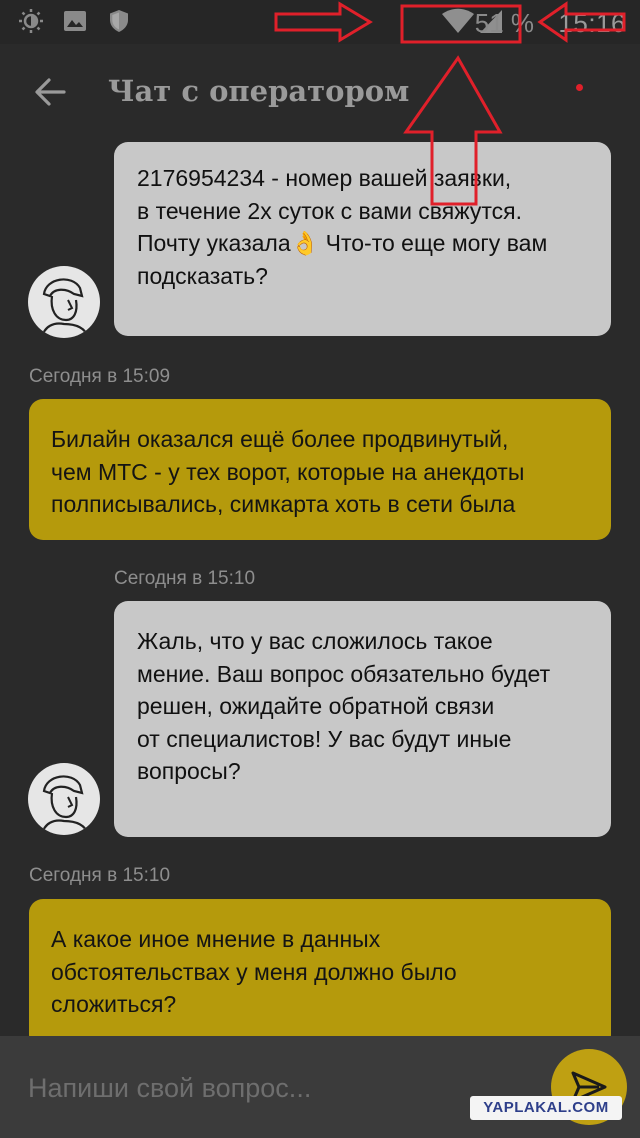 The image size is (640, 1138). What do you see at coordinates (315, 641) in the screenshot?
I see `message-line: Жаль, что у вас сложилось такое` at bounding box center [315, 641].